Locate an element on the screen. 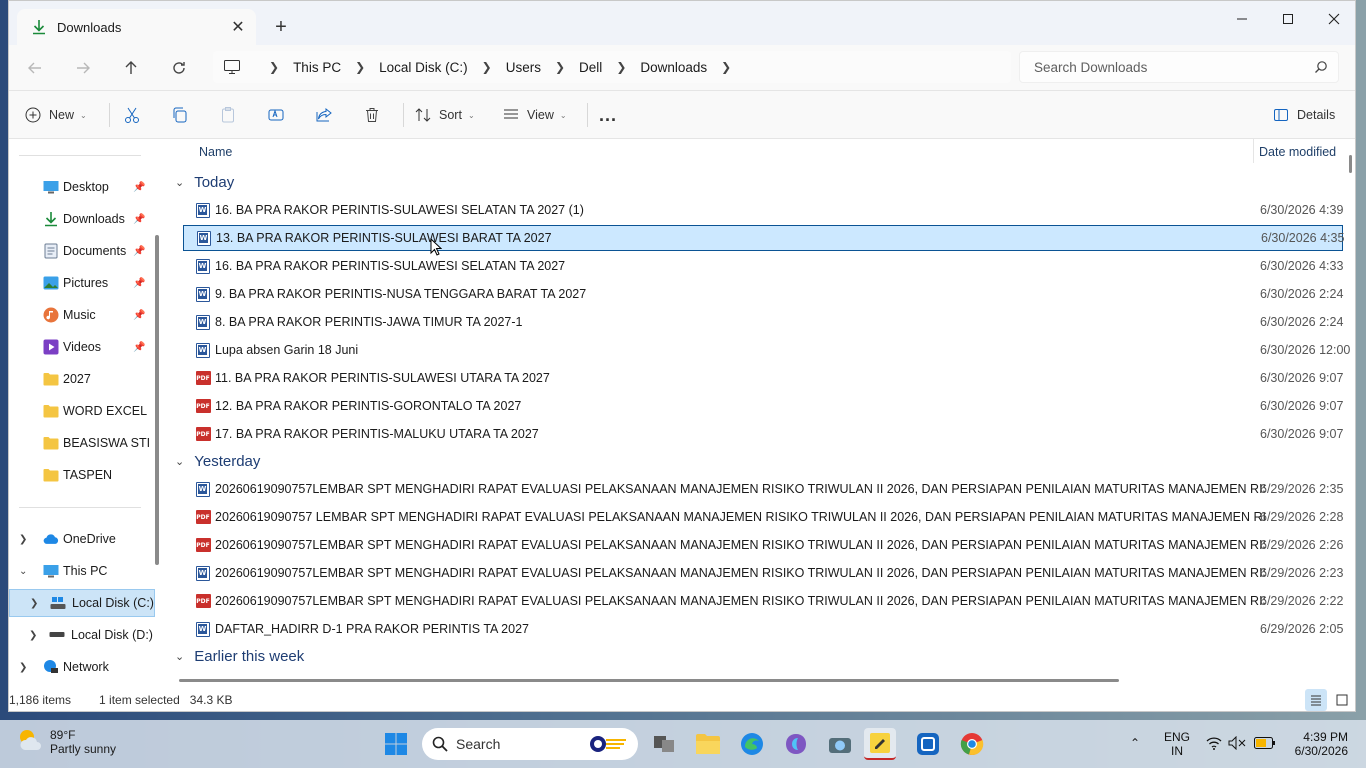 The image size is (1366, 768). battery-icon is located at coordinates (1265, 744).